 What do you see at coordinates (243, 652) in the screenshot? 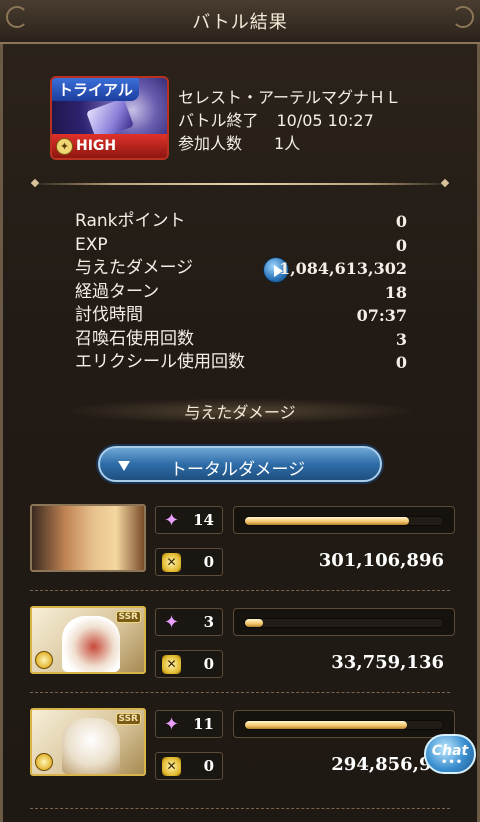
I see `party-member: SSR ✦ 3 ✕ 0 33,759,136` at bounding box center [243, 652].